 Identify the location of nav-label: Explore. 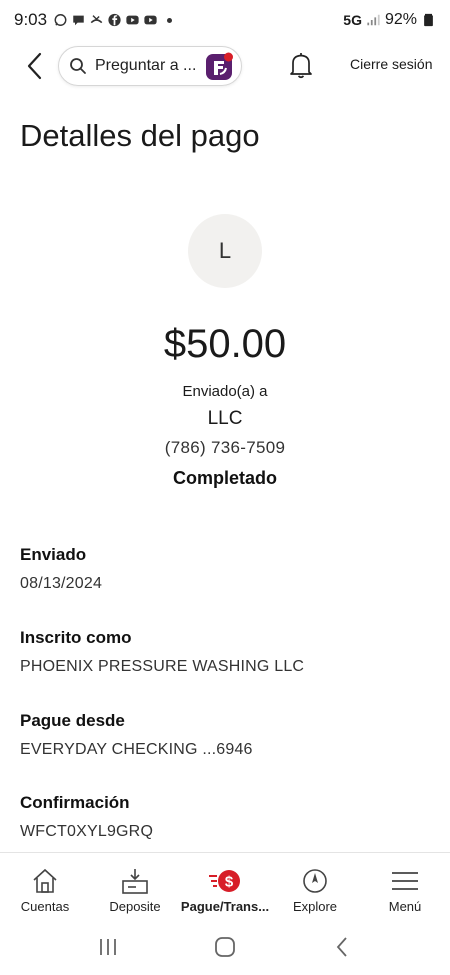
(315, 906).